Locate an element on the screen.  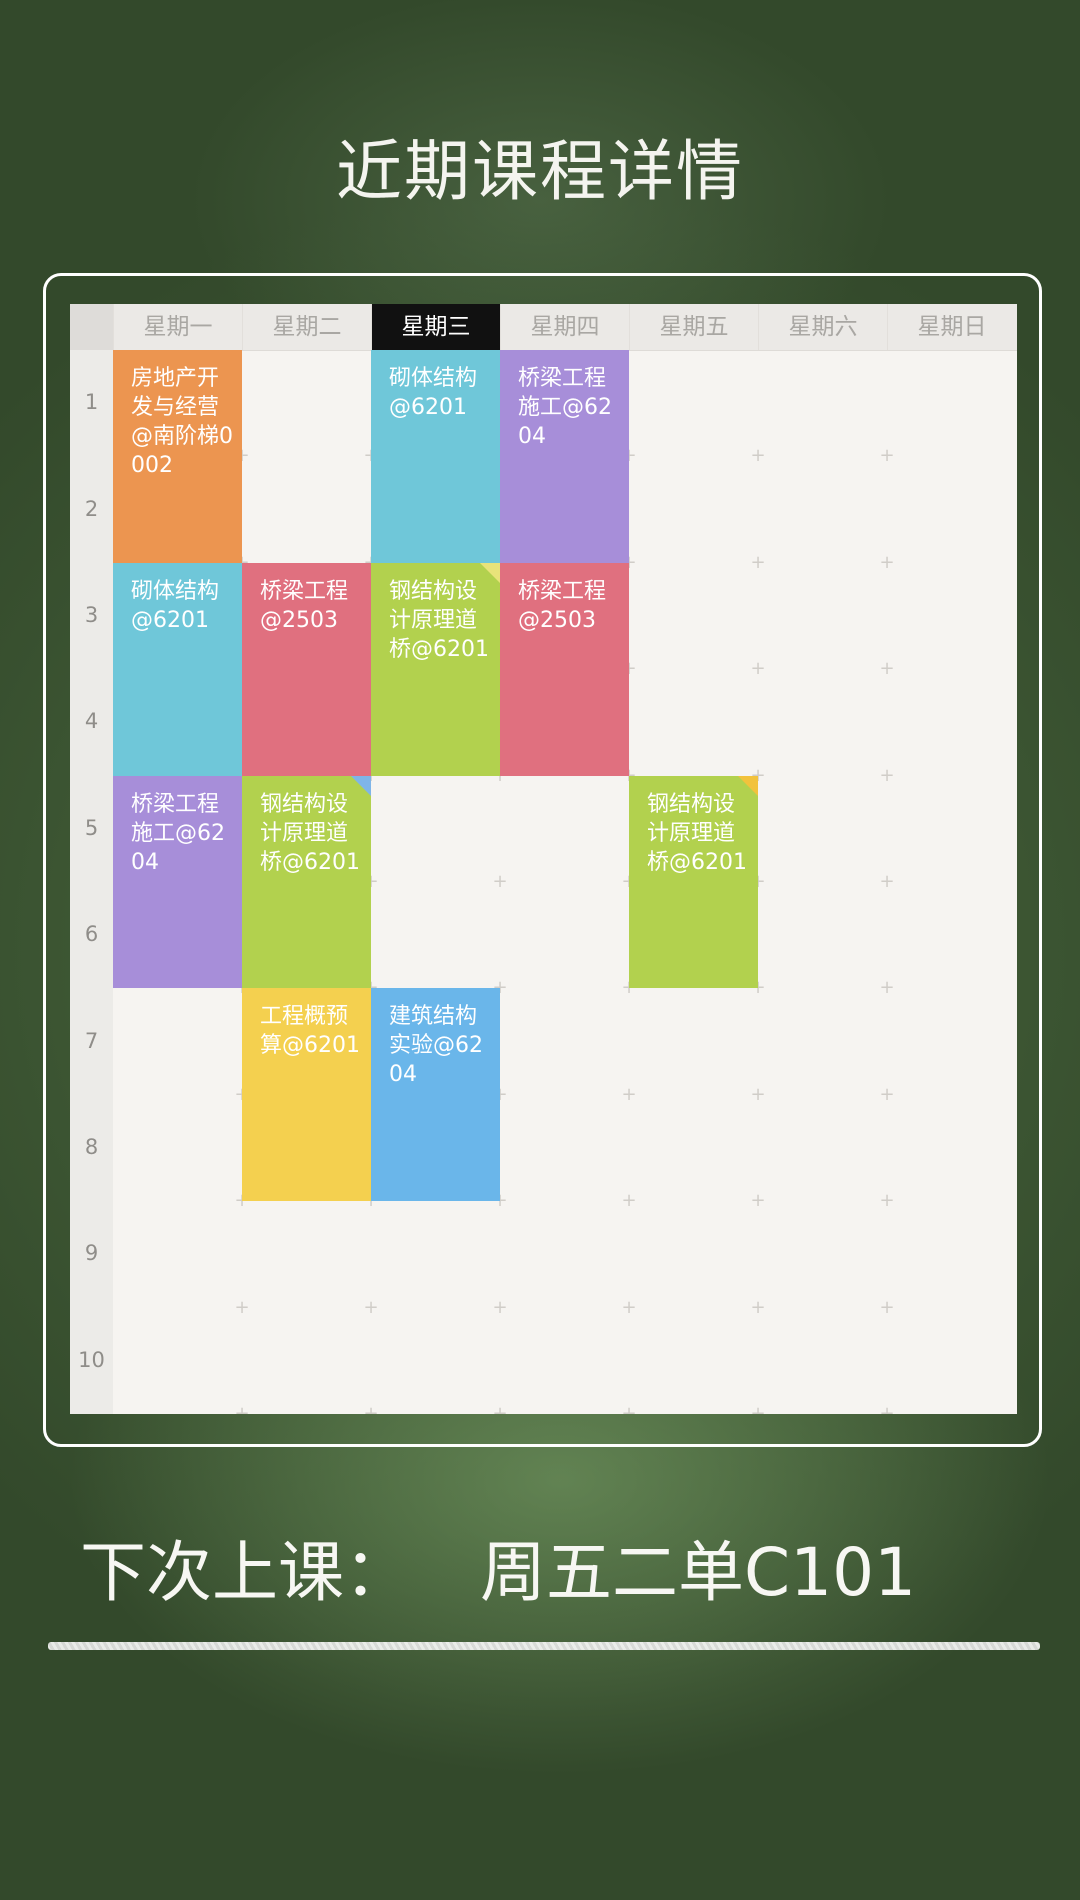
chalk-divider is located at coordinates (544, 1646).